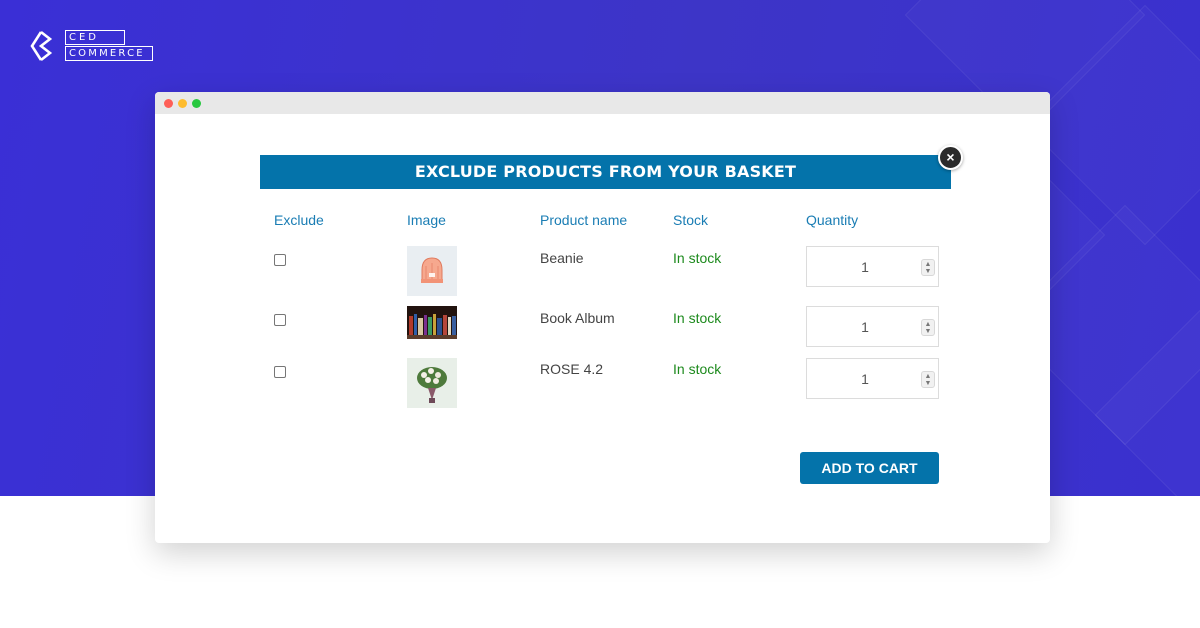 Image resolution: width=1200 pixels, height=628 pixels. I want to click on modal-title: EXCLUDE PRODUCTS FROM YOUR BASKET, so click(605, 172).